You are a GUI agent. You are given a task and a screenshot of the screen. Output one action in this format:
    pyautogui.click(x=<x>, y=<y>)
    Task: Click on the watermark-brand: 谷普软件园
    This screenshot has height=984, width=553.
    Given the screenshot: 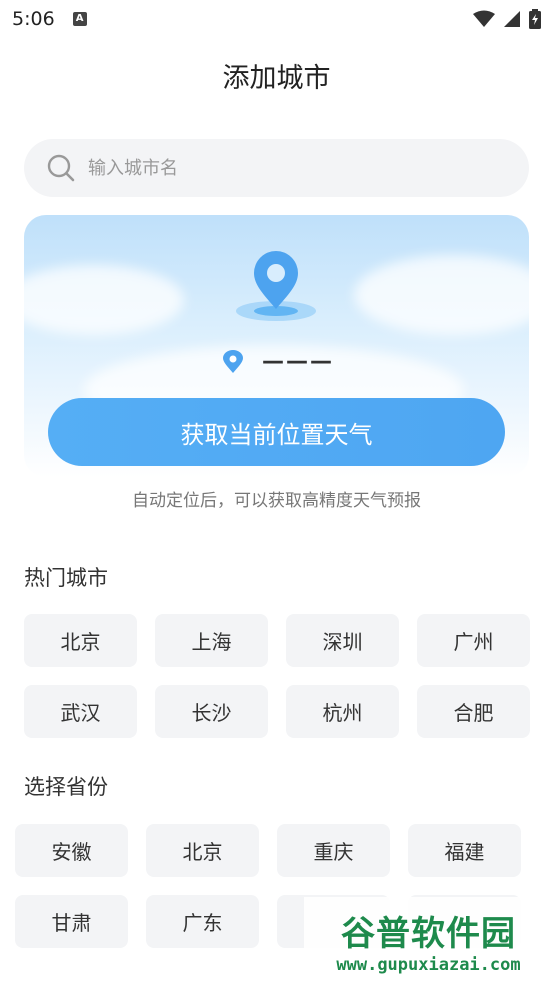 What is the action you would take?
    pyautogui.click(x=428, y=934)
    